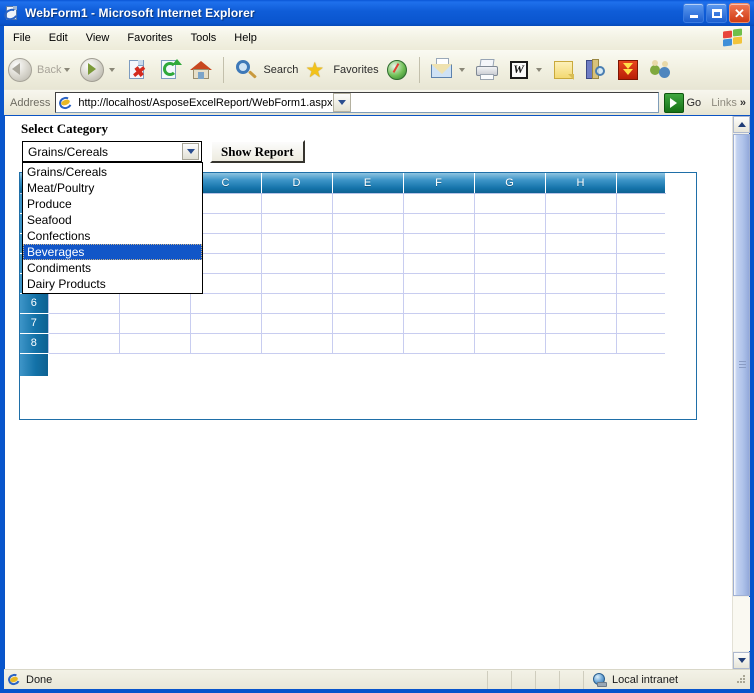 This screenshot has height=693, width=754. What do you see at coordinates (67, 69) in the screenshot?
I see `back-dropdown-chevron-down-icon` at bounding box center [67, 69].